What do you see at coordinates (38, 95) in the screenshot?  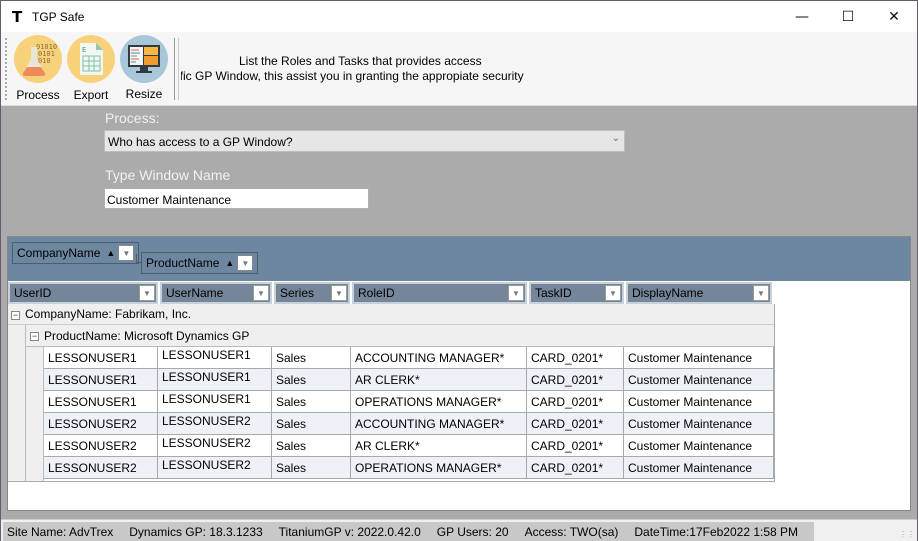 I see `process-label: Process` at bounding box center [38, 95].